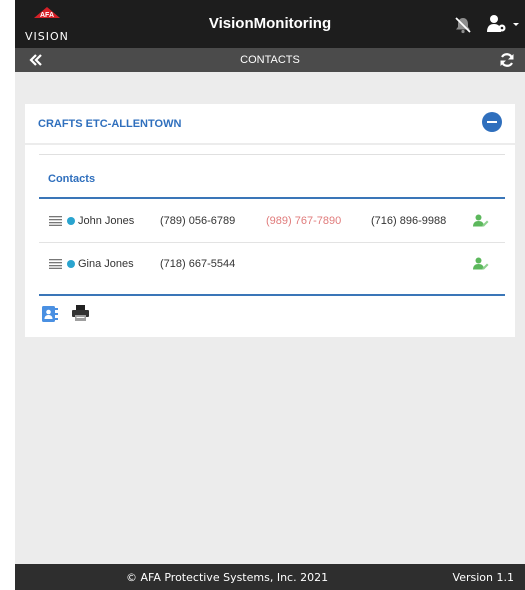 This screenshot has height=590, width=525. What do you see at coordinates (106, 221) in the screenshot?
I see `contact-name: John Jones` at bounding box center [106, 221].